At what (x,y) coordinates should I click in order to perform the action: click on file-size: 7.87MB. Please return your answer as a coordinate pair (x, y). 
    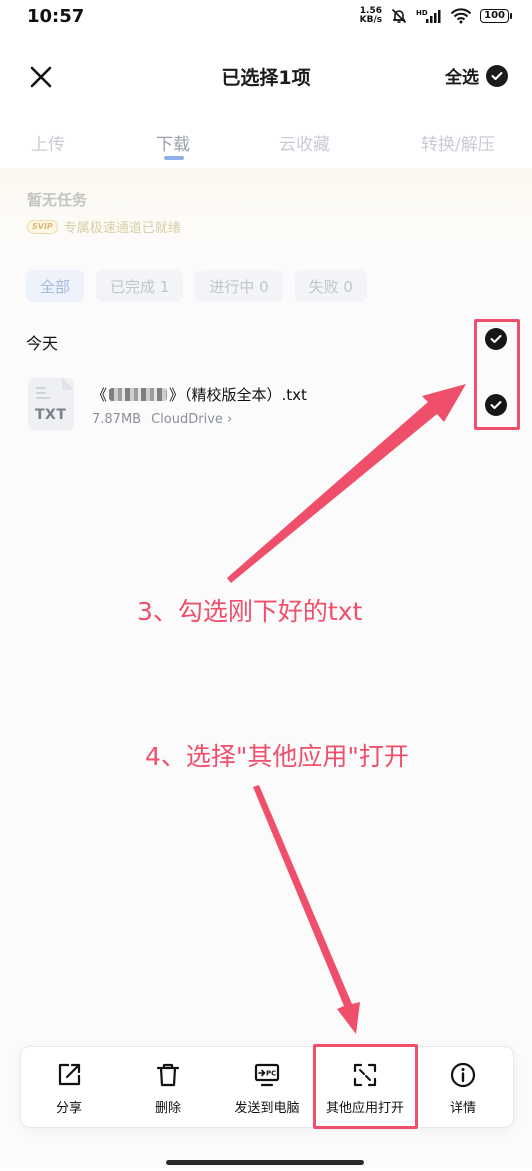
    Looking at the image, I should click on (117, 419).